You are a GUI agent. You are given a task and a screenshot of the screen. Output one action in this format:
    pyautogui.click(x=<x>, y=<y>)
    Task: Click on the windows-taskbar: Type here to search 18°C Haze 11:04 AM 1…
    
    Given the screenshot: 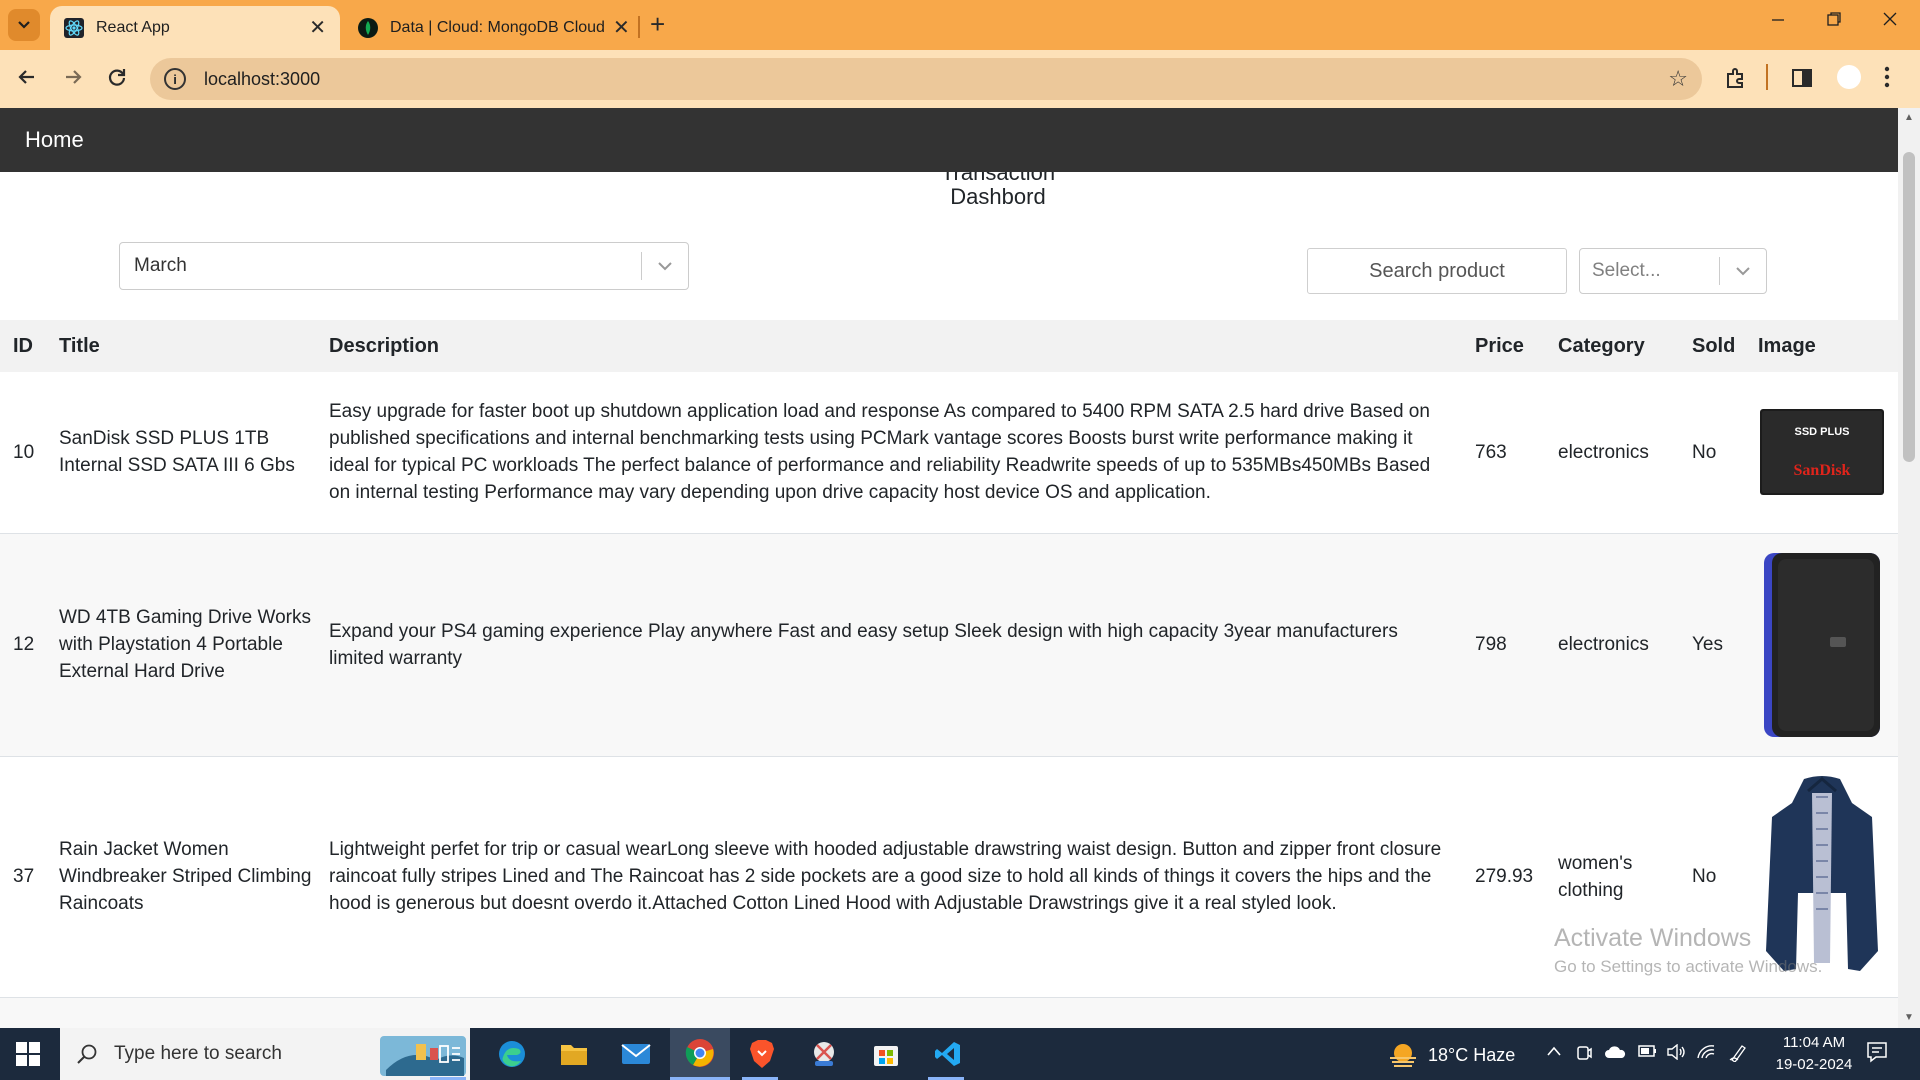 What is the action you would take?
    pyautogui.click(x=960, y=1054)
    